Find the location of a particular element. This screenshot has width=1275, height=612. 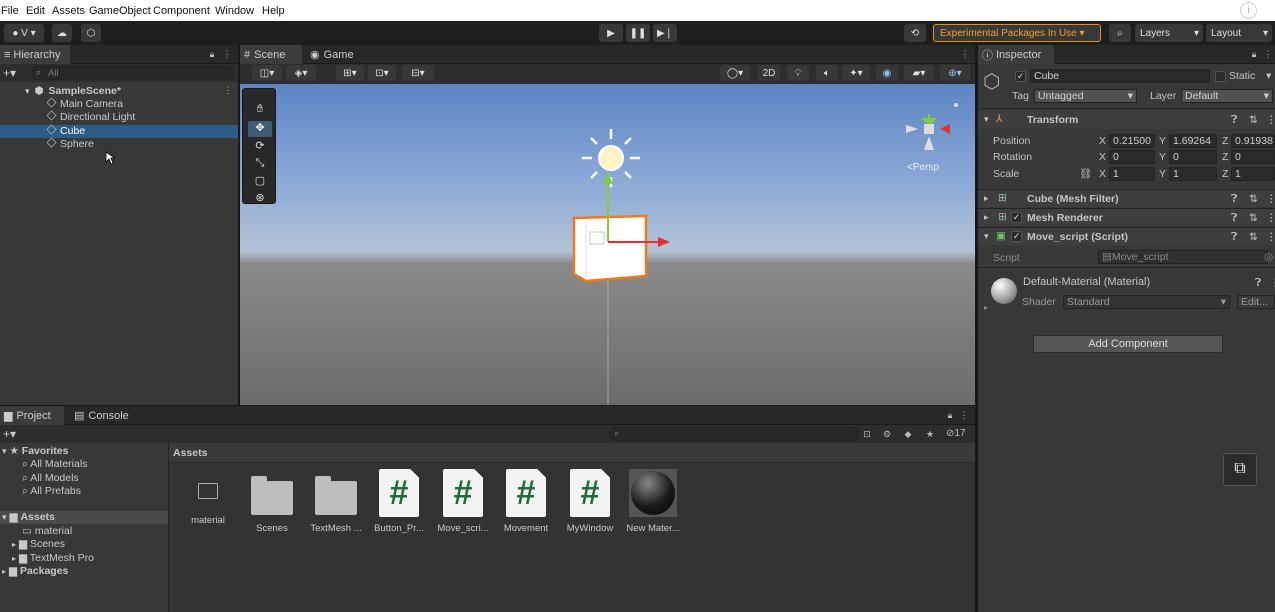

scale-y-field: 1 is located at coordinates (1193, 174).